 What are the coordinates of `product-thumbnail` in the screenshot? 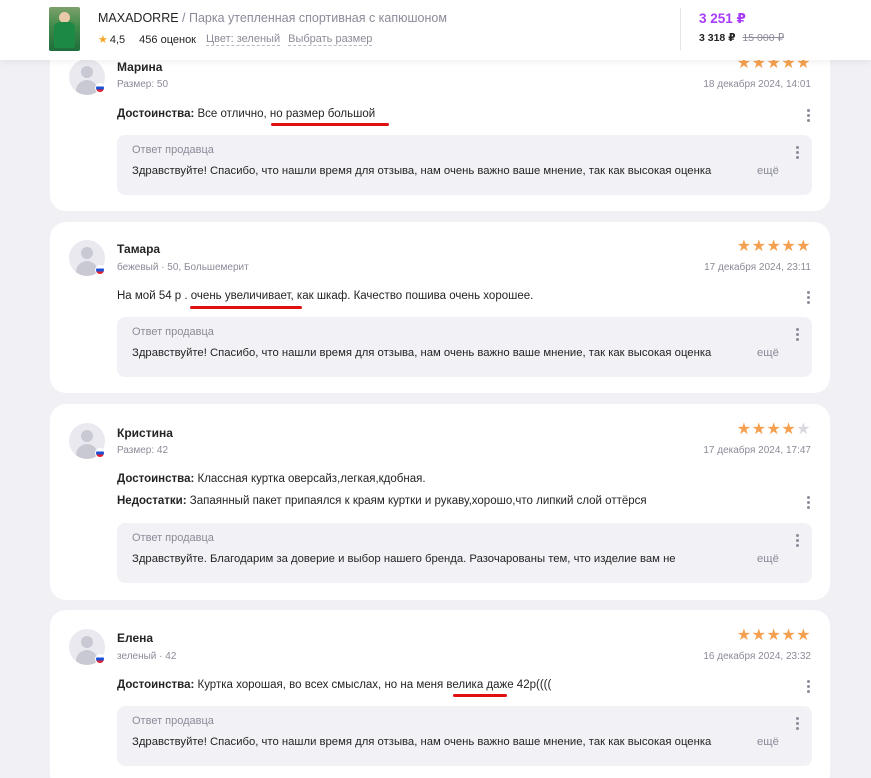 It's located at (64, 29).